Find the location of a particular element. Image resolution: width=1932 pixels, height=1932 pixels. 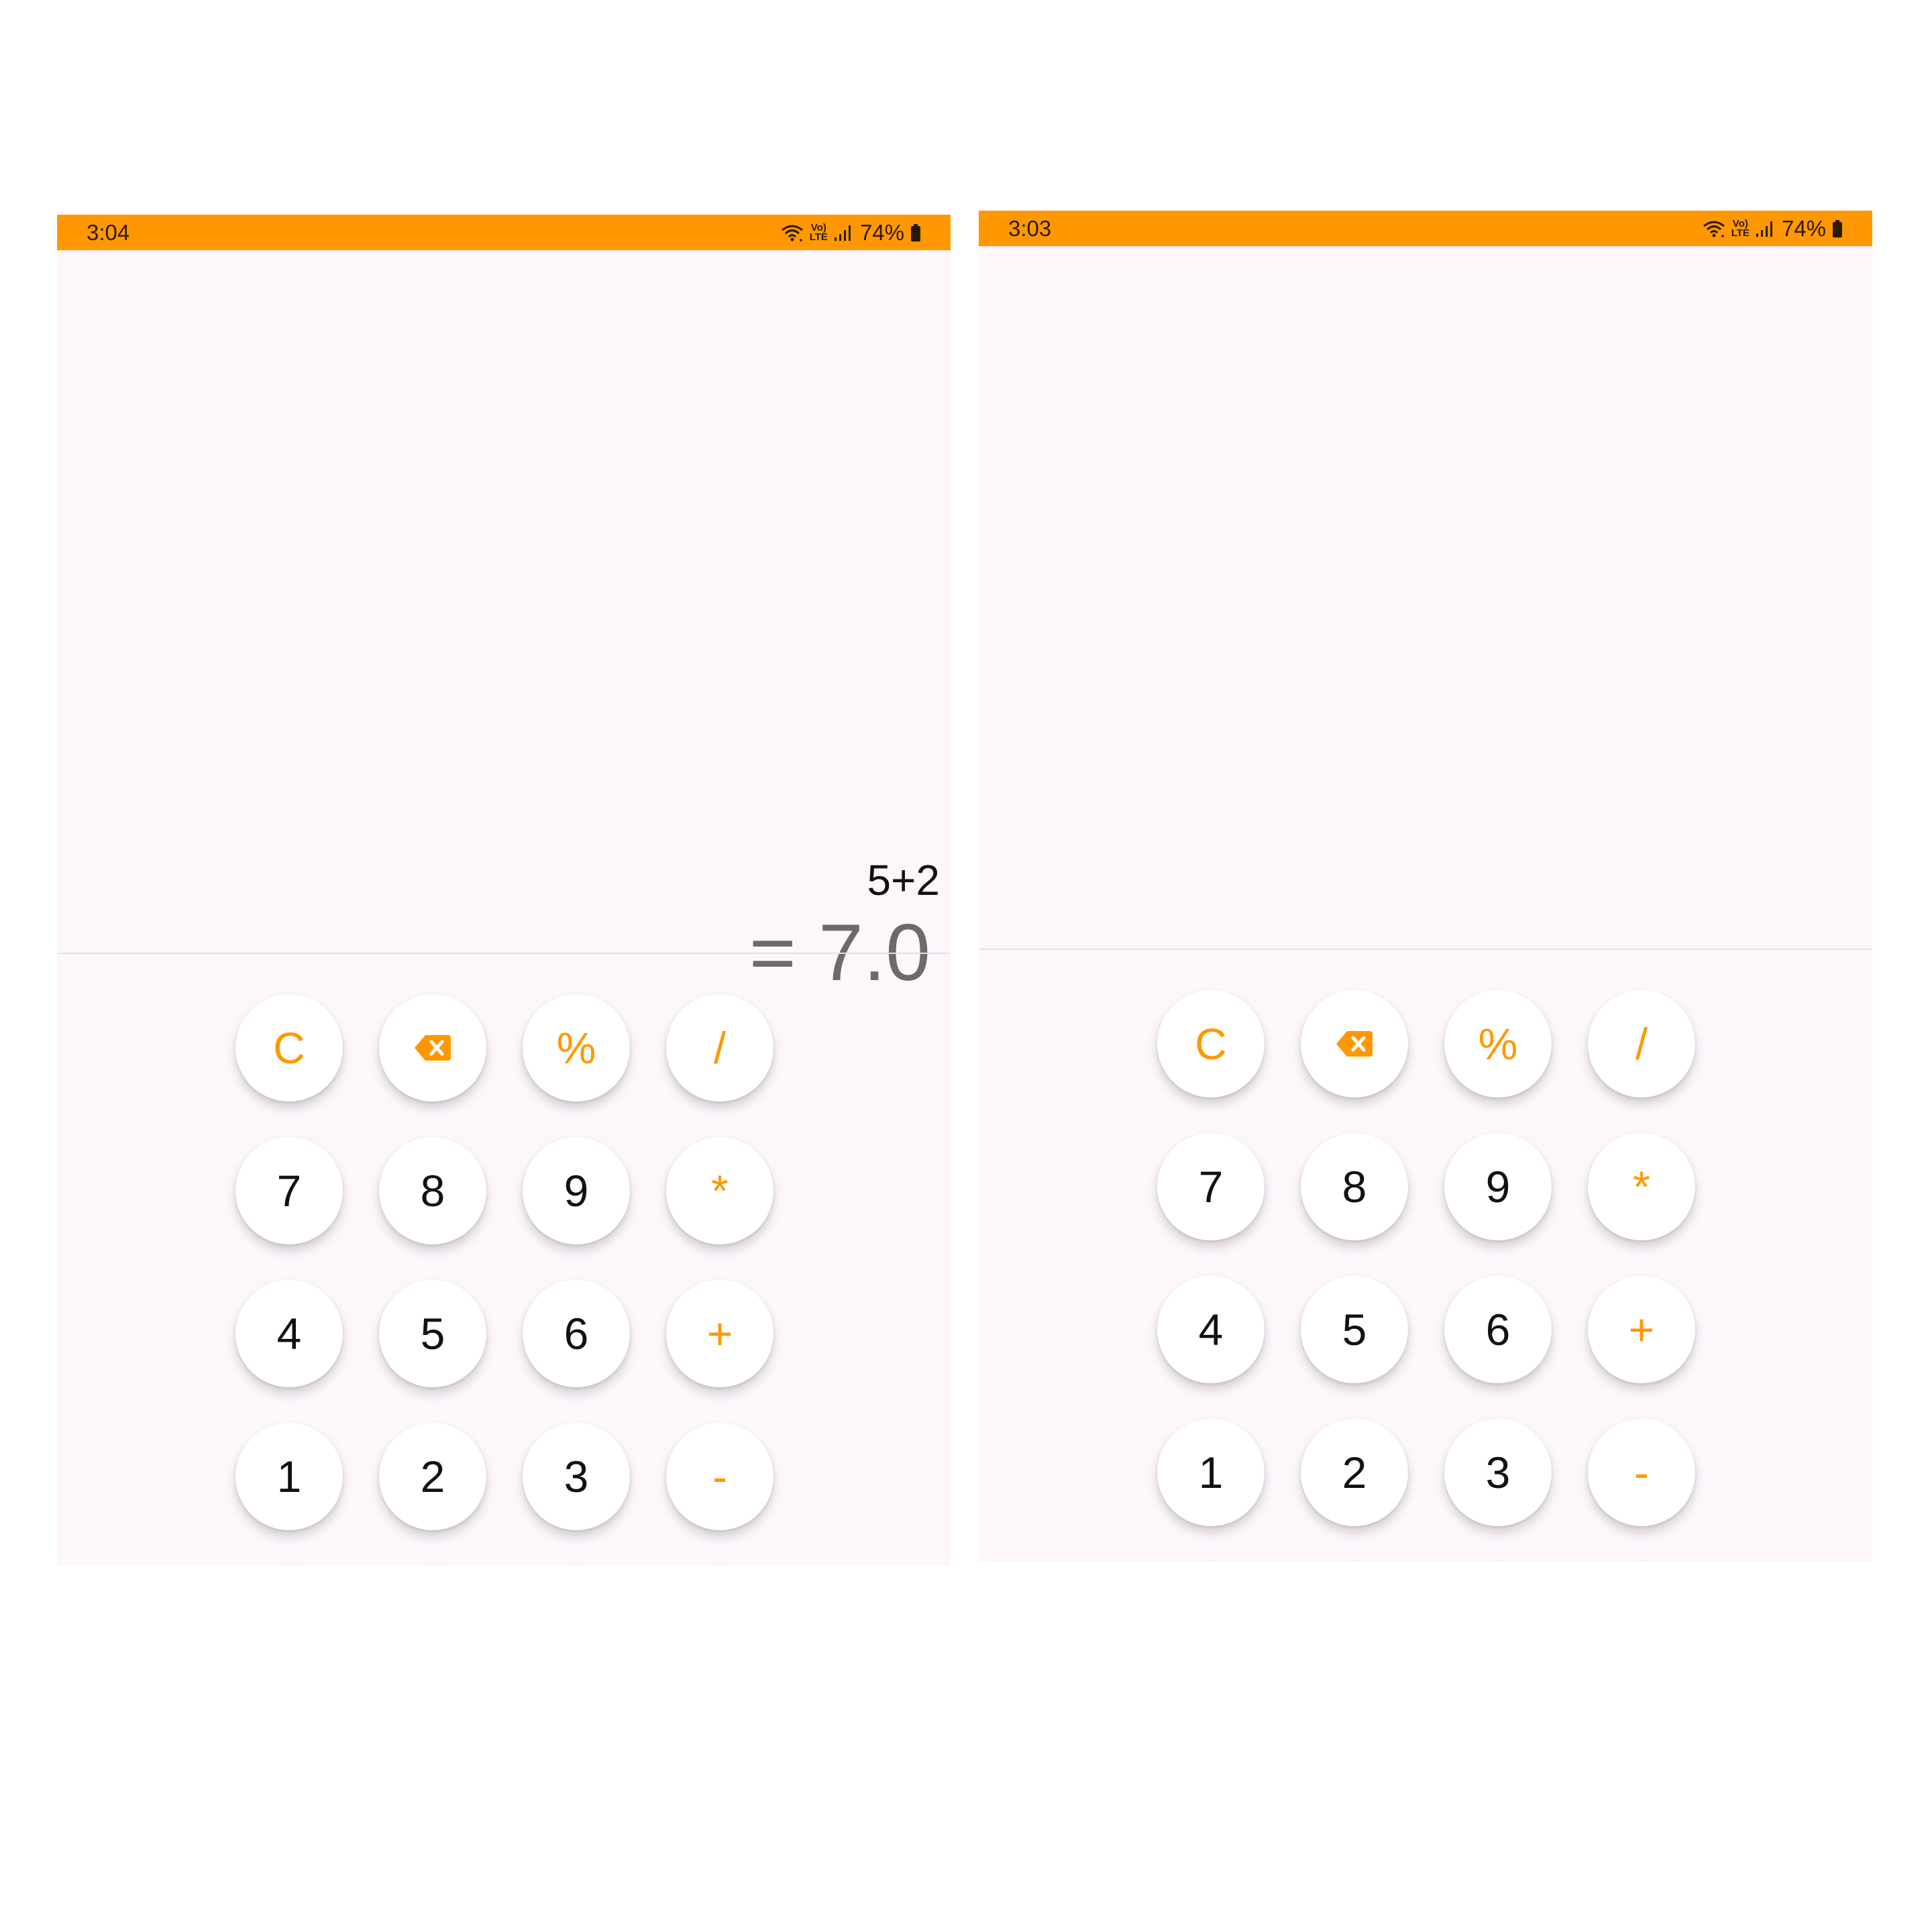

status-time: 3:04 is located at coordinates (108, 232).